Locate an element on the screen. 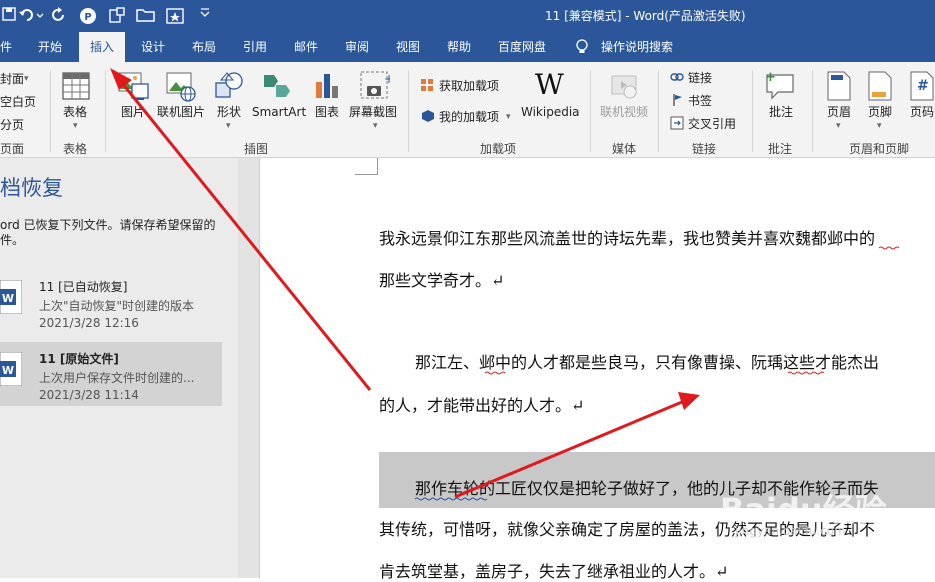 Image resolution: width=935 pixels, height=582 pixels. pane-description-line: 件。 is located at coordinates (12, 240).